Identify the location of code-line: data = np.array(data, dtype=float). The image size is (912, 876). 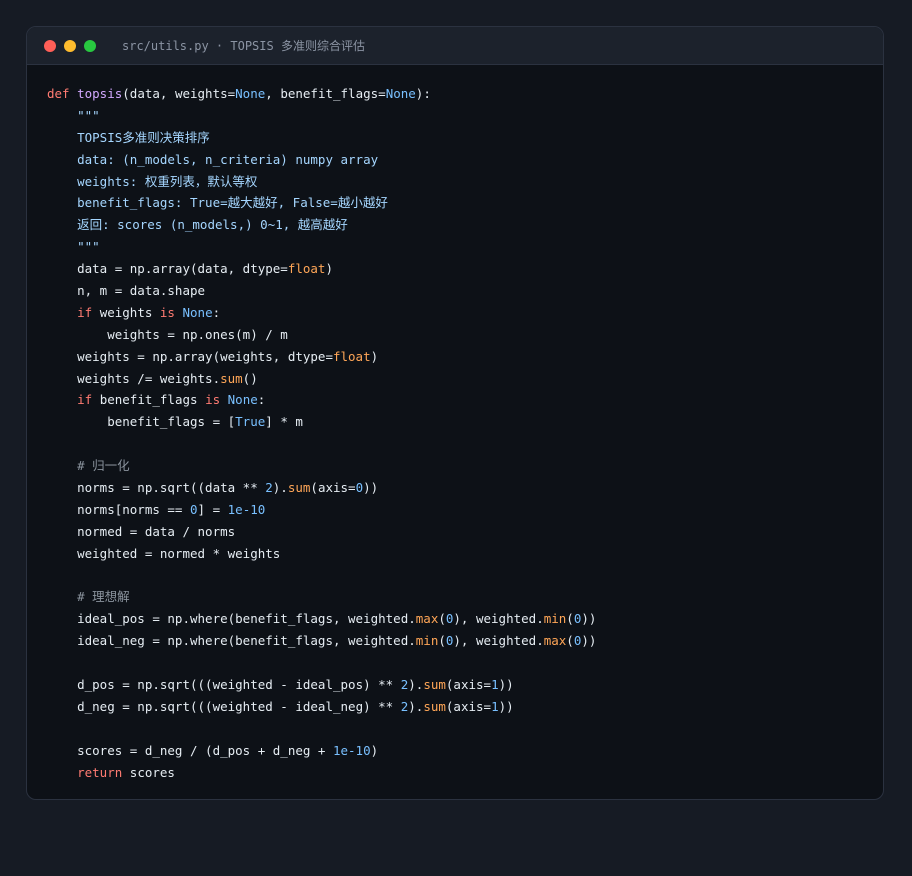
(321, 269).